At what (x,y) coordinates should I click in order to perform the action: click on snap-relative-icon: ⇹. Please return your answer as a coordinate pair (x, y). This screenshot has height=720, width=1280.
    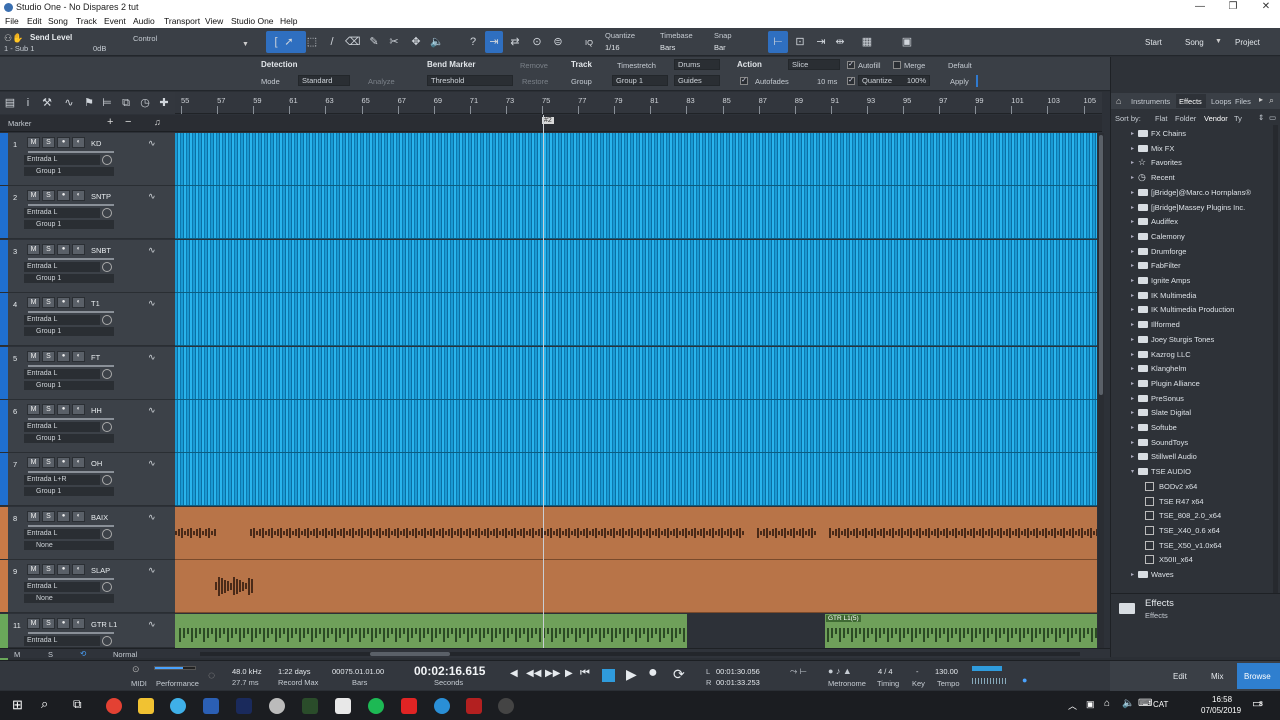
    Looking at the image, I should click on (840, 42).